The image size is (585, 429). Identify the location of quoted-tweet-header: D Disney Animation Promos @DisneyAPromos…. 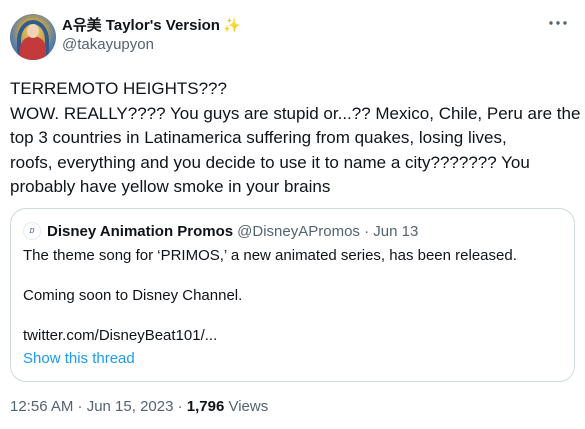
(220, 231).